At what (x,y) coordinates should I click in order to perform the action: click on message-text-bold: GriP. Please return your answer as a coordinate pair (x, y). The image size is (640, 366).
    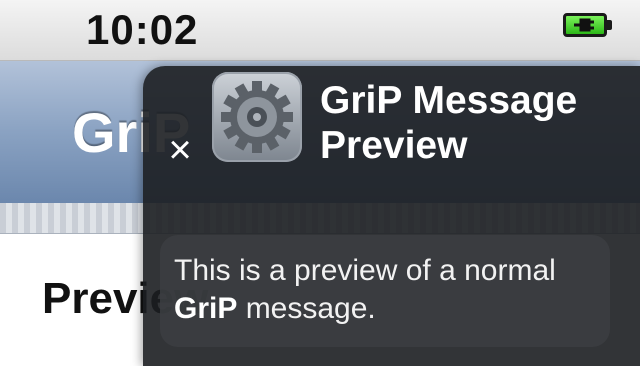
    Looking at the image, I should click on (206, 308).